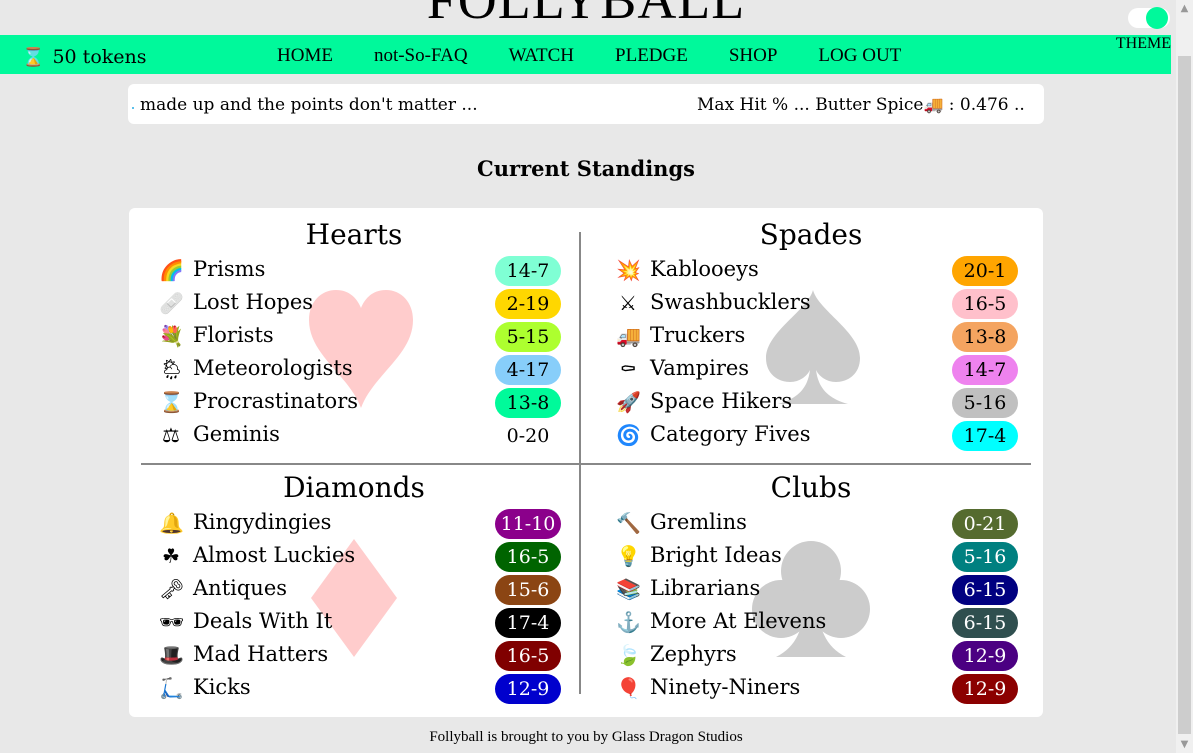 This screenshot has width=1193, height=753. What do you see at coordinates (628, 435) in the screenshot?
I see `cyclone-icon: 🌀` at bounding box center [628, 435].